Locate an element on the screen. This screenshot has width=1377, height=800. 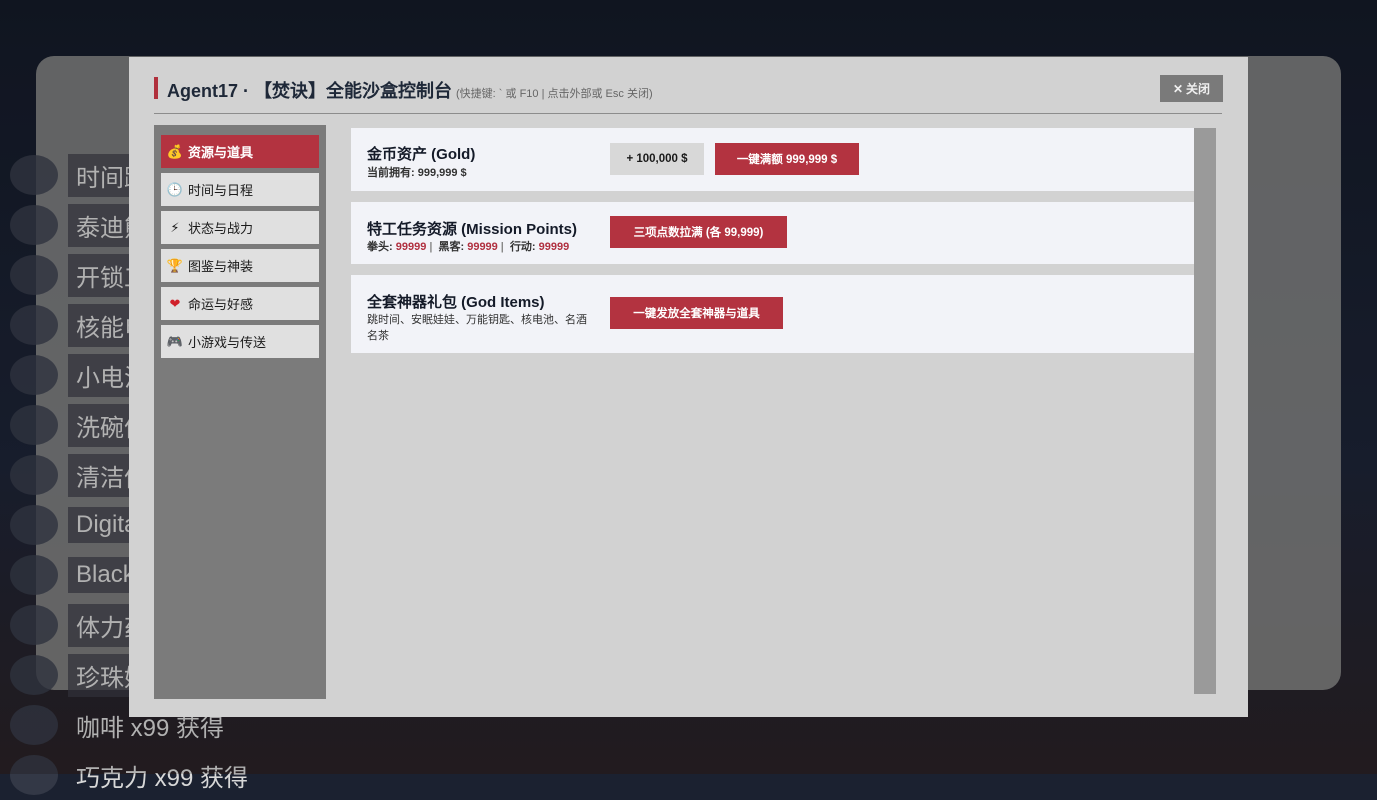
close-label: 关闭 is located at coordinates (1198, 89).